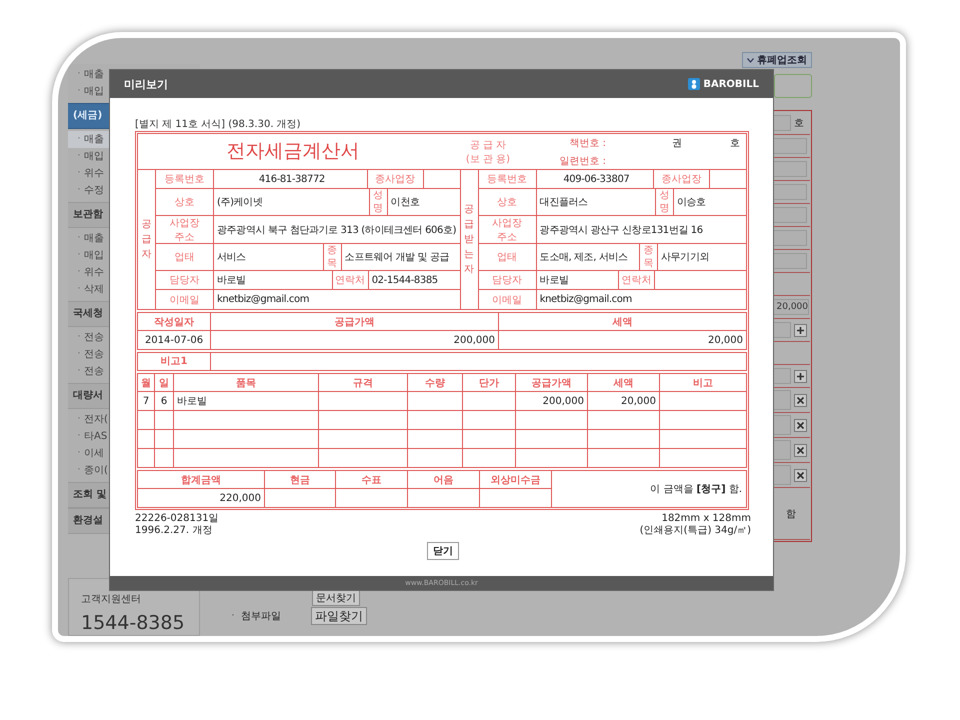 The image size is (960, 720). What do you see at coordinates (404, 281) in the screenshot?
I see `field-value: 02-1544-8385` at bounding box center [404, 281].